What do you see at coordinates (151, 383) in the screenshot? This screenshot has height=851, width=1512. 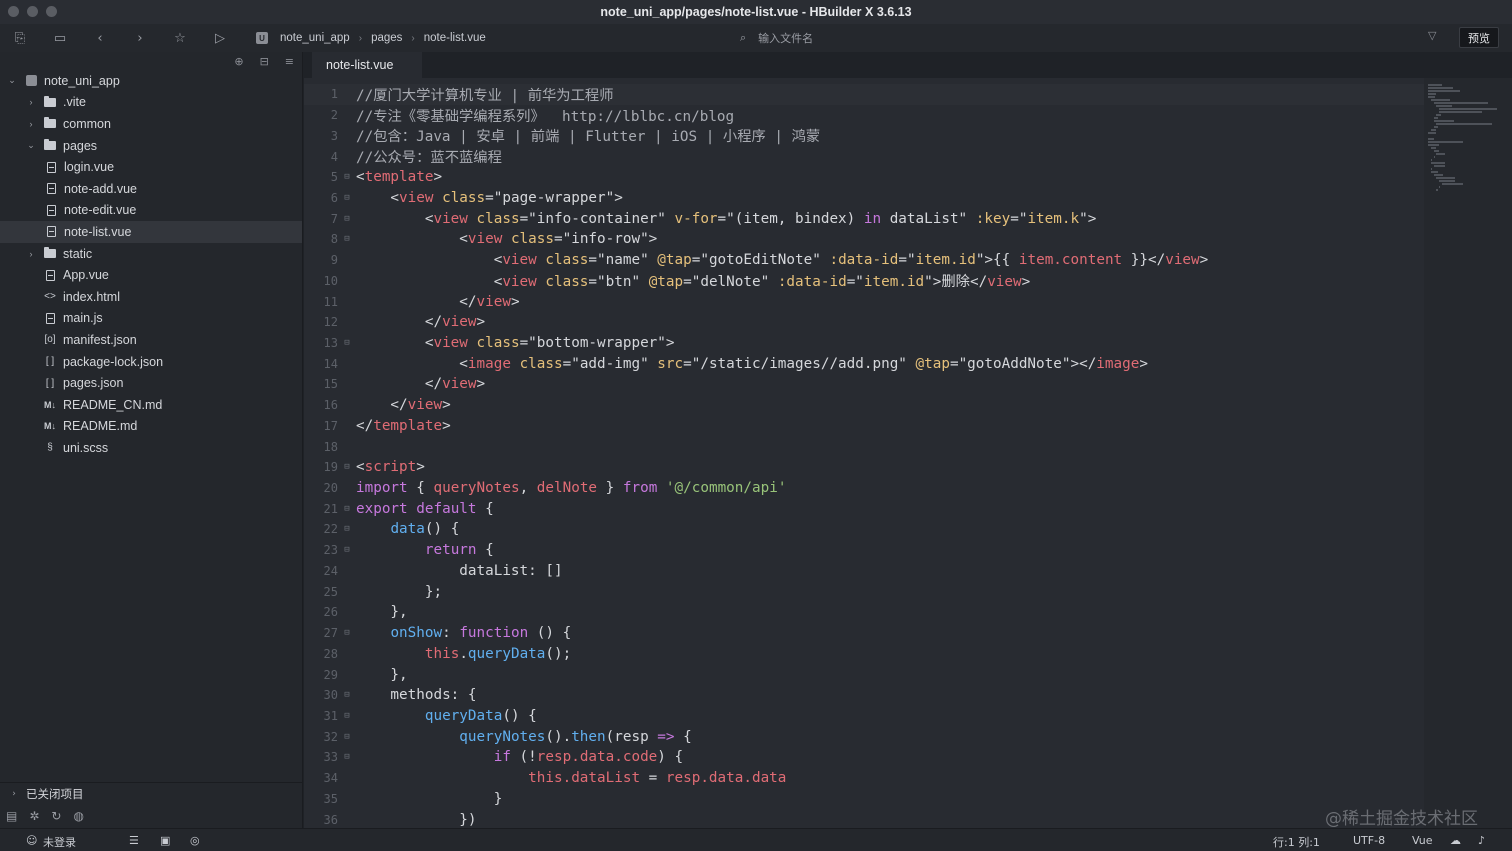 I see `tree-item: [ ] pages.json` at bounding box center [151, 383].